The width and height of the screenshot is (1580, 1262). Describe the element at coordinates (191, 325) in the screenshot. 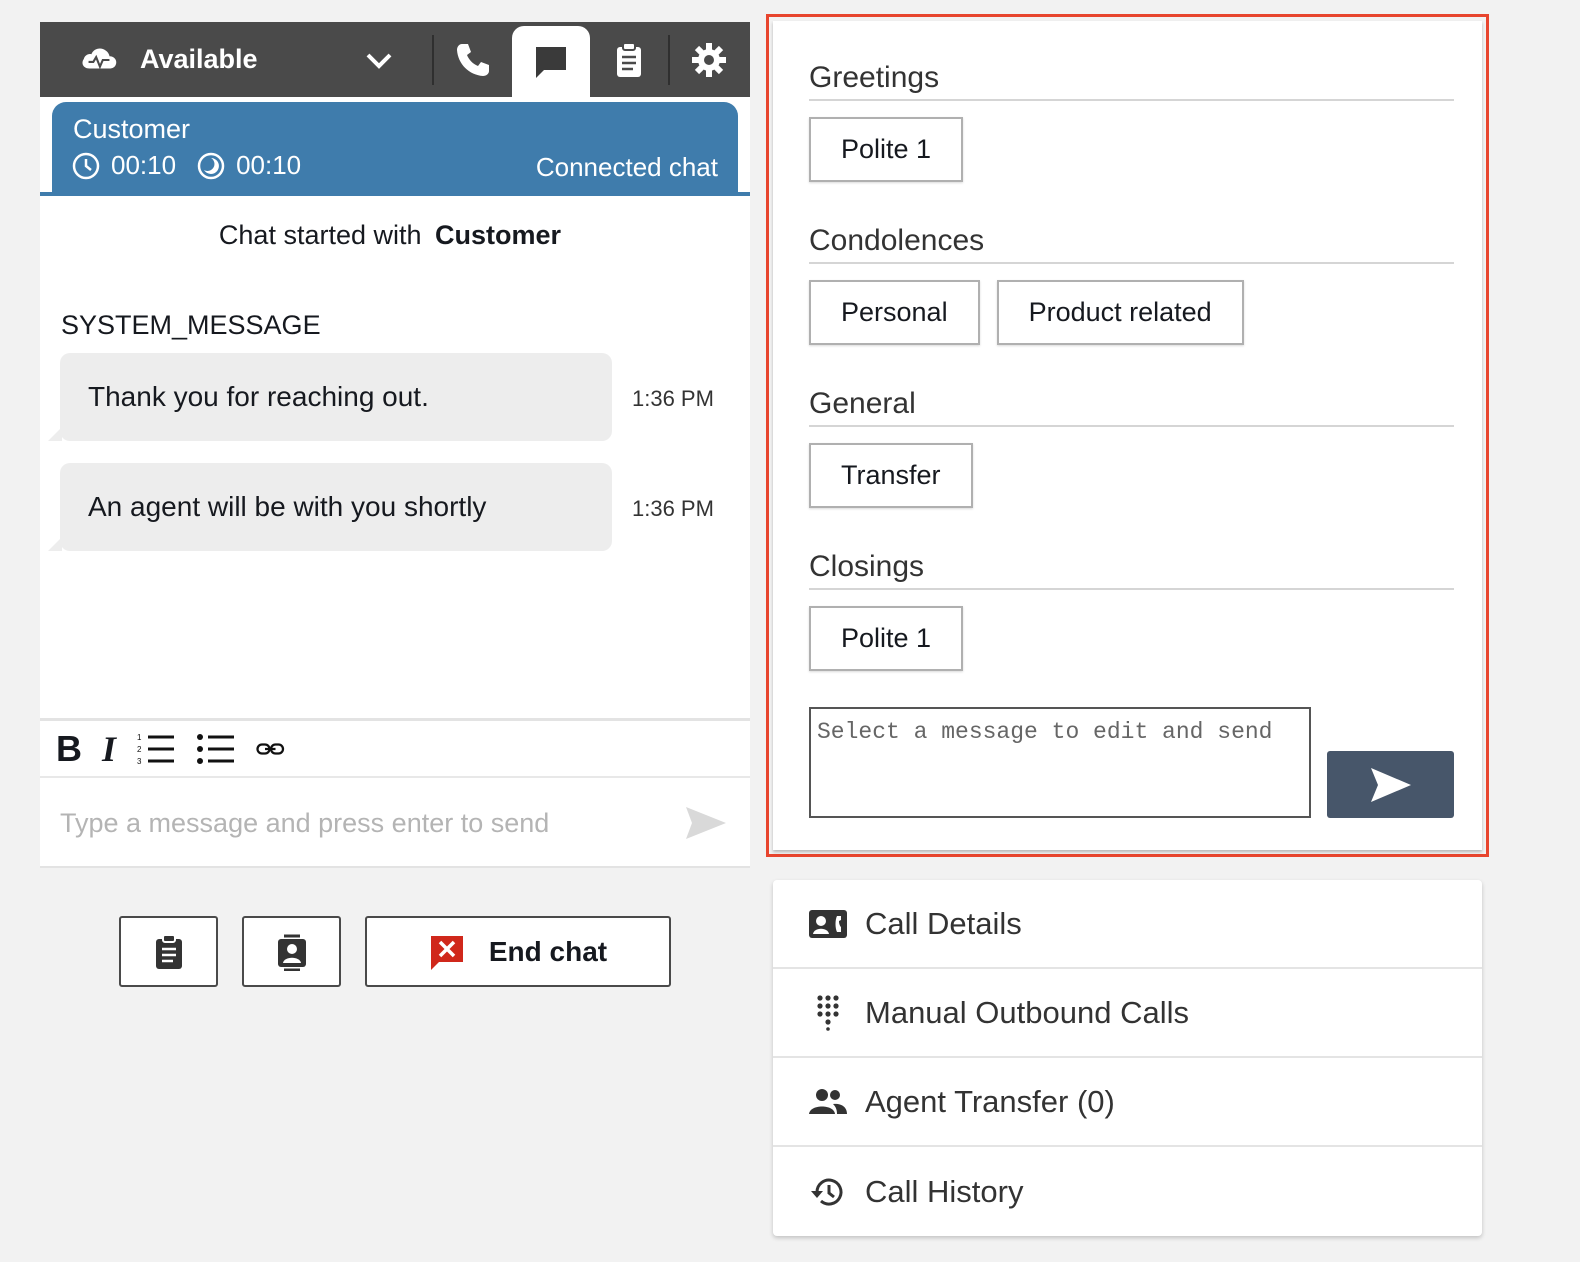

I see `message-sender: SYSTEM_MESSAGE` at that location.